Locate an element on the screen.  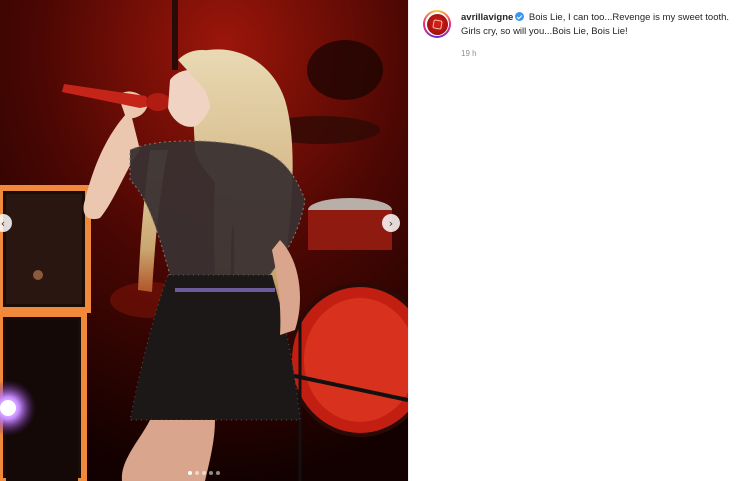
avatar is located at coordinates (437, 24).